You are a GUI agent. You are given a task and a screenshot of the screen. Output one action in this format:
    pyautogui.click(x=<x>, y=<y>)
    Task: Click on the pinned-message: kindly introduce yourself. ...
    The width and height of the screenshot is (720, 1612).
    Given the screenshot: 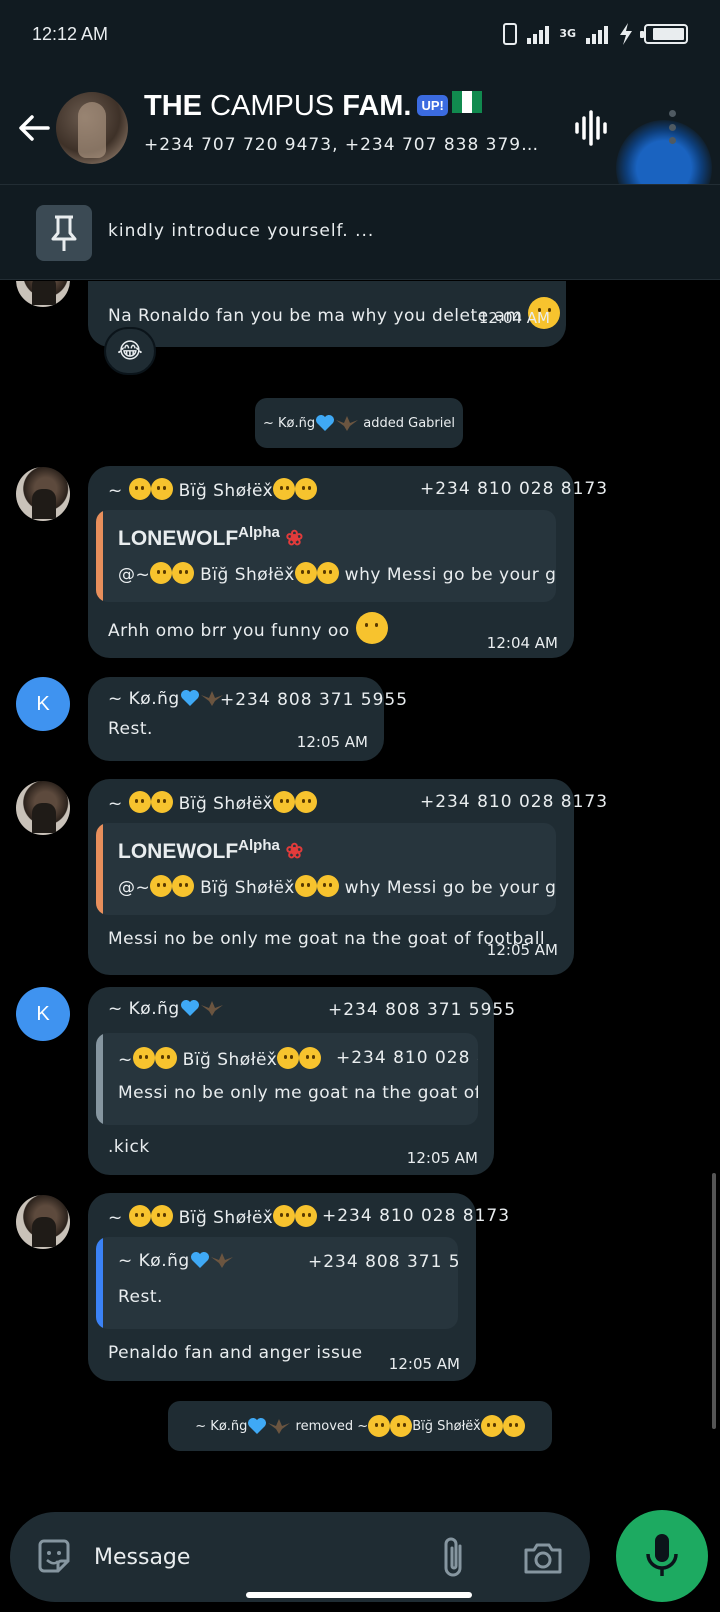 What is the action you would take?
    pyautogui.click(x=360, y=232)
    